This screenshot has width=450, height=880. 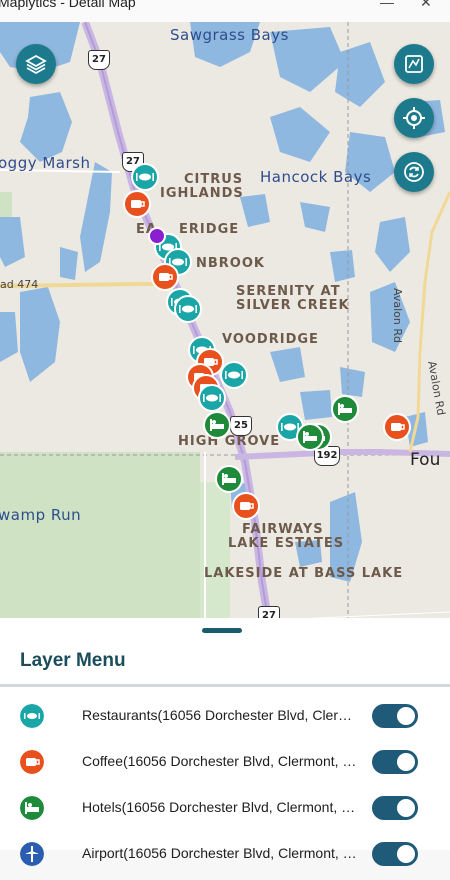 What do you see at coordinates (241, 426) in the screenshot?
I see `highway-shield-25: 25` at bounding box center [241, 426].